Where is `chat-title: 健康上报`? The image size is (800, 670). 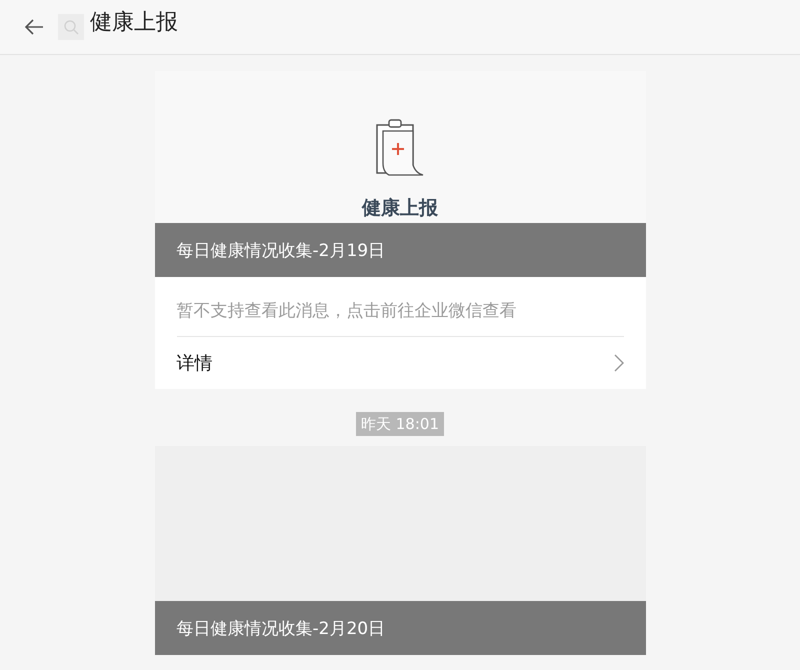
chat-title: 健康上报 is located at coordinates (134, 23).